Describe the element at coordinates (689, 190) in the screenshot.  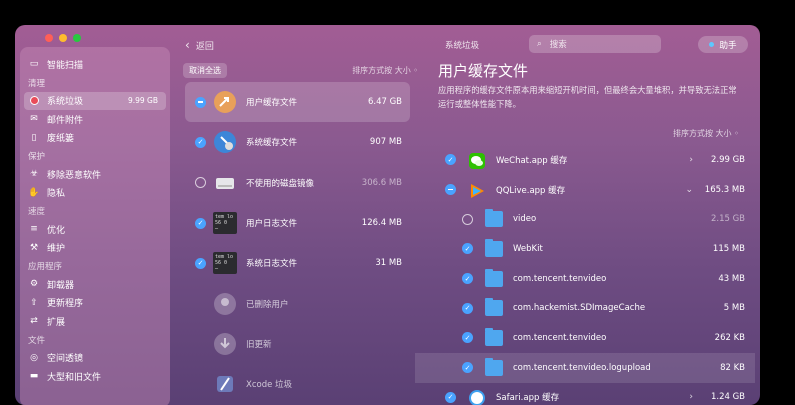
I see `chevron-down-icon: ⌄` at that location.